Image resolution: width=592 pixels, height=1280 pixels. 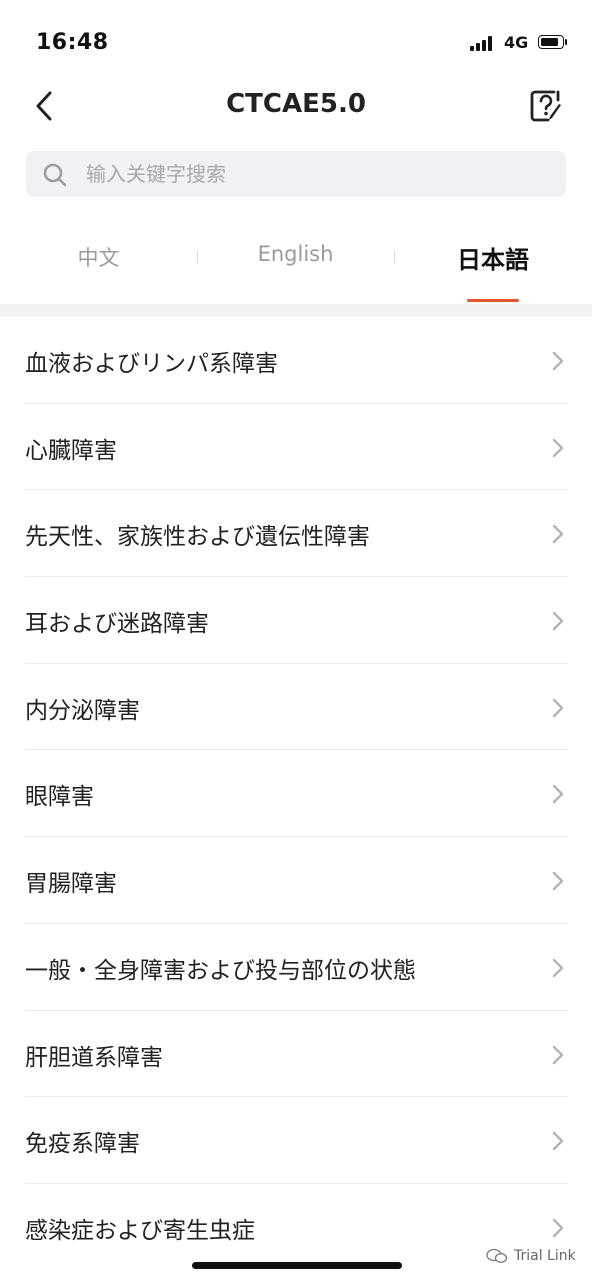 What do you see at coordinates (296, 360) in the screenshot?
I see `list-item: 血液およびリンパ系障害` at bounding box center [296, 360].